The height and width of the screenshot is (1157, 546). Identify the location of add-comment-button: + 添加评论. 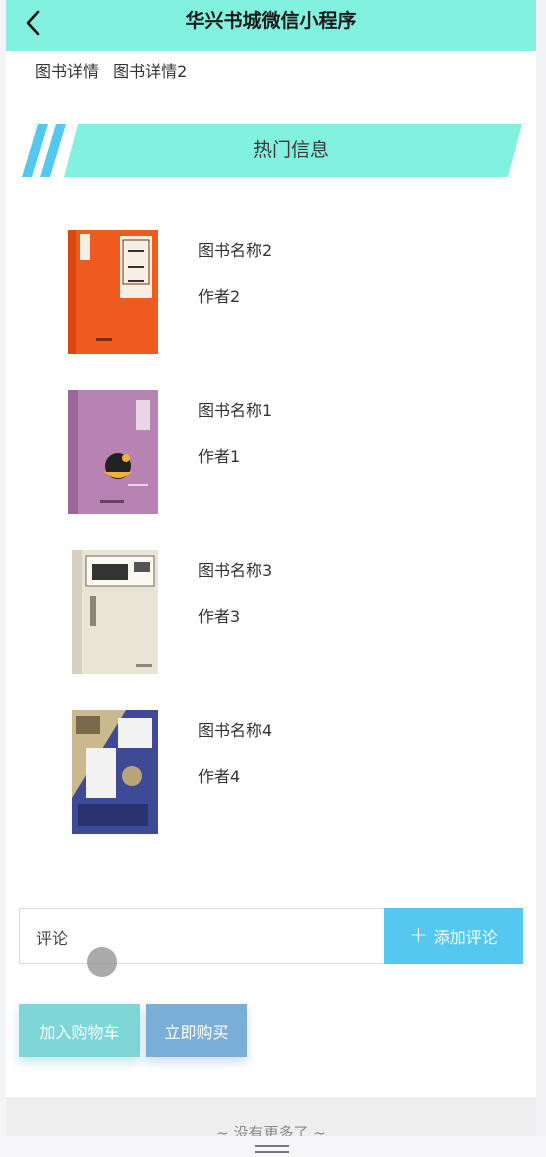
(453, 936).